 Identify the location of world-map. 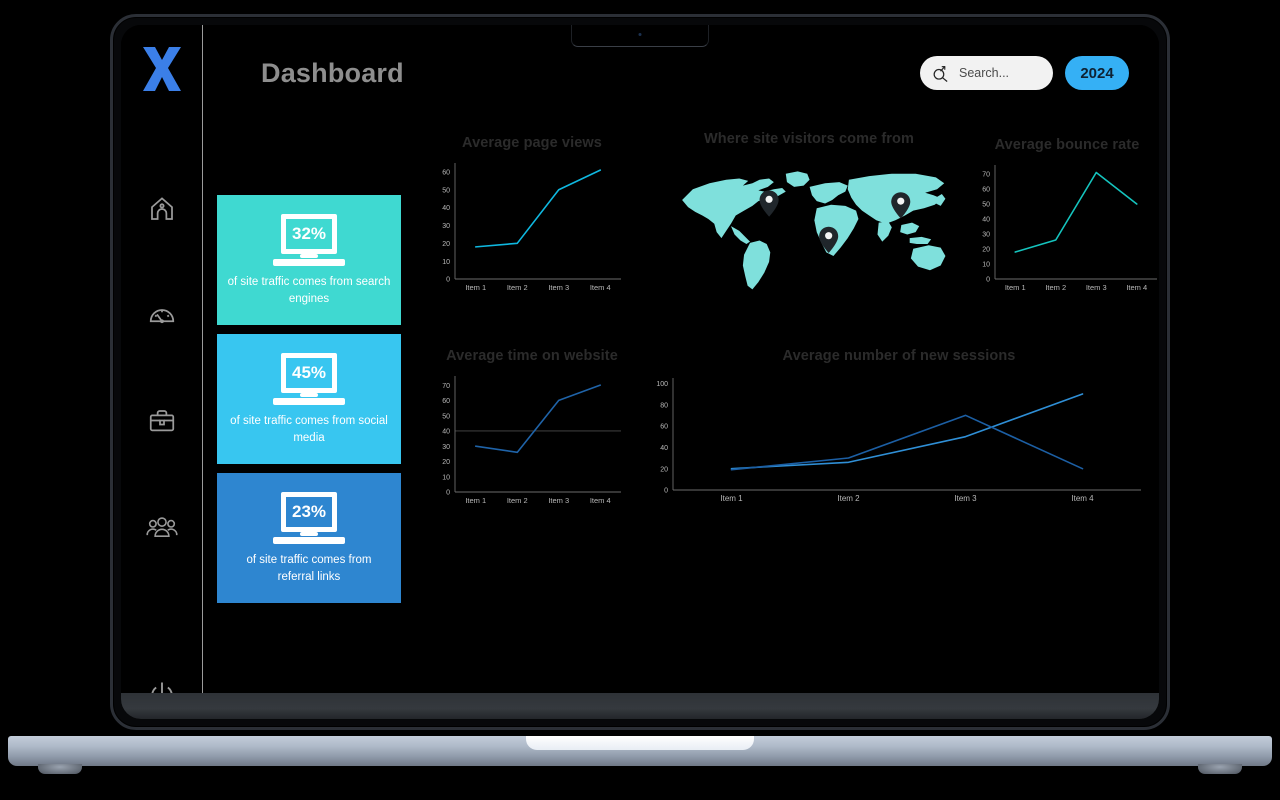
(813, 222).